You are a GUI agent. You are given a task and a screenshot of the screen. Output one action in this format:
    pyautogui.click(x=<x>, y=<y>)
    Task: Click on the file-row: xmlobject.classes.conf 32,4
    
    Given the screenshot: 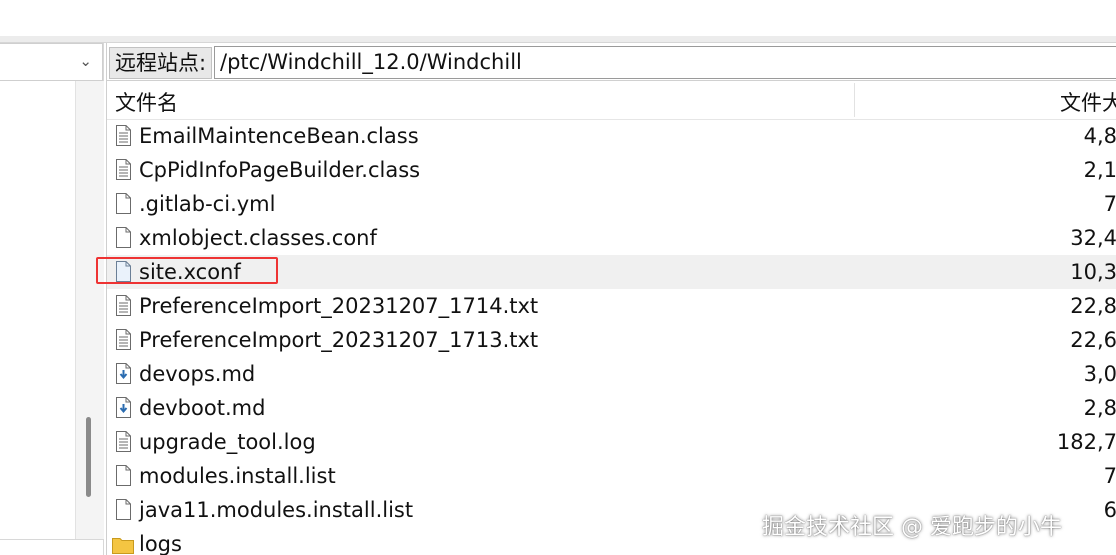 What is the action you would take?
    pyautogui.click(x=611, y=238)
    